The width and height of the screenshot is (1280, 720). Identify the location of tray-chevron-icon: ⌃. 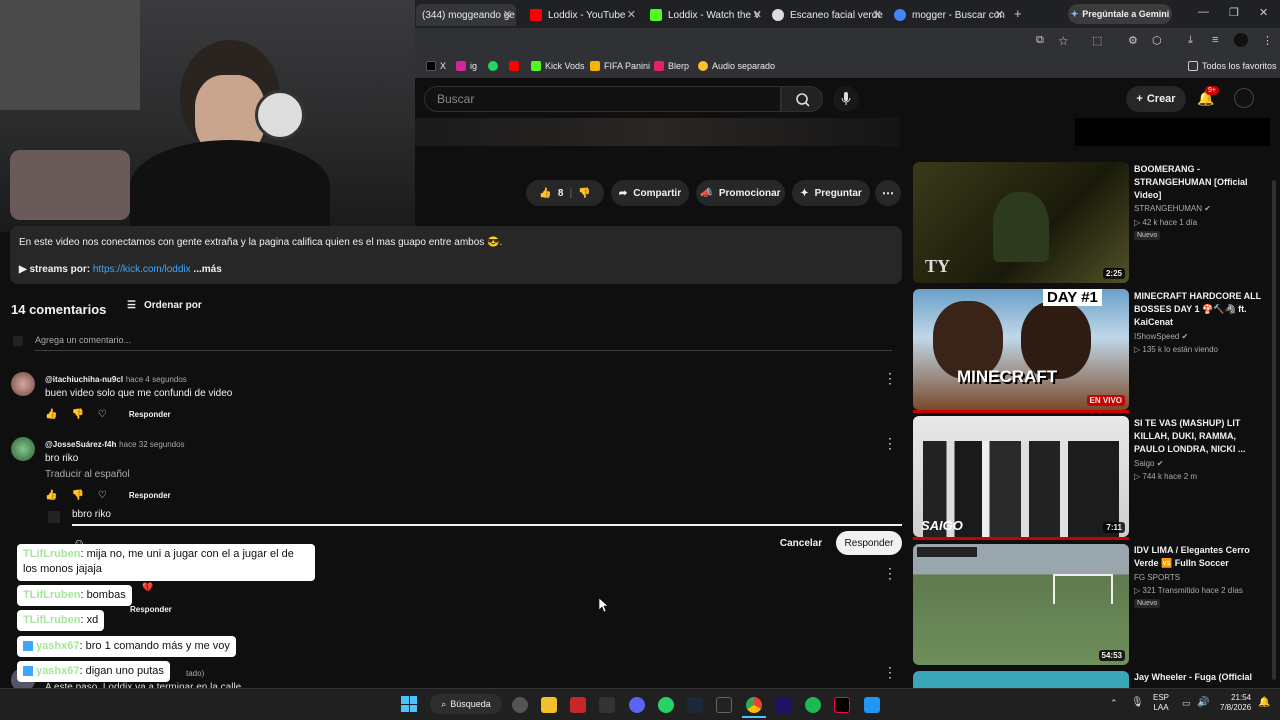
(1114, 703).